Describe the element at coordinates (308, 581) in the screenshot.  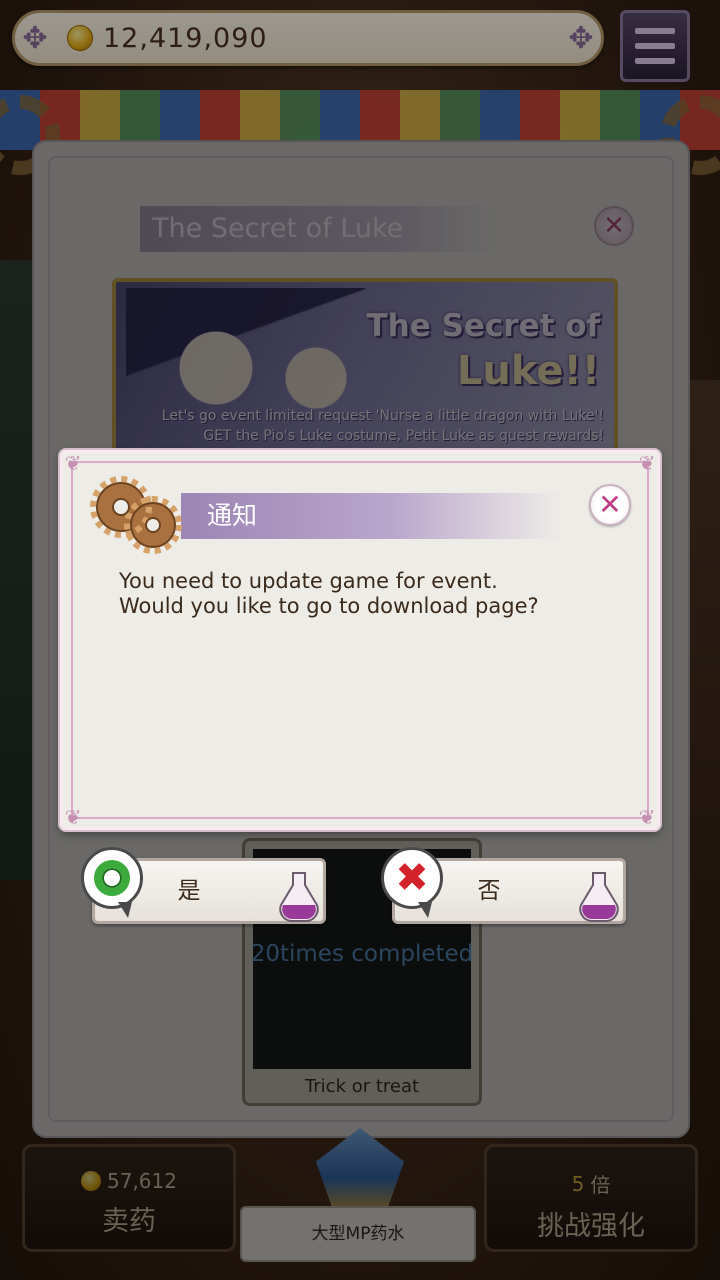
I see `dialog-message-line1: You need to update game for event.` at that location.